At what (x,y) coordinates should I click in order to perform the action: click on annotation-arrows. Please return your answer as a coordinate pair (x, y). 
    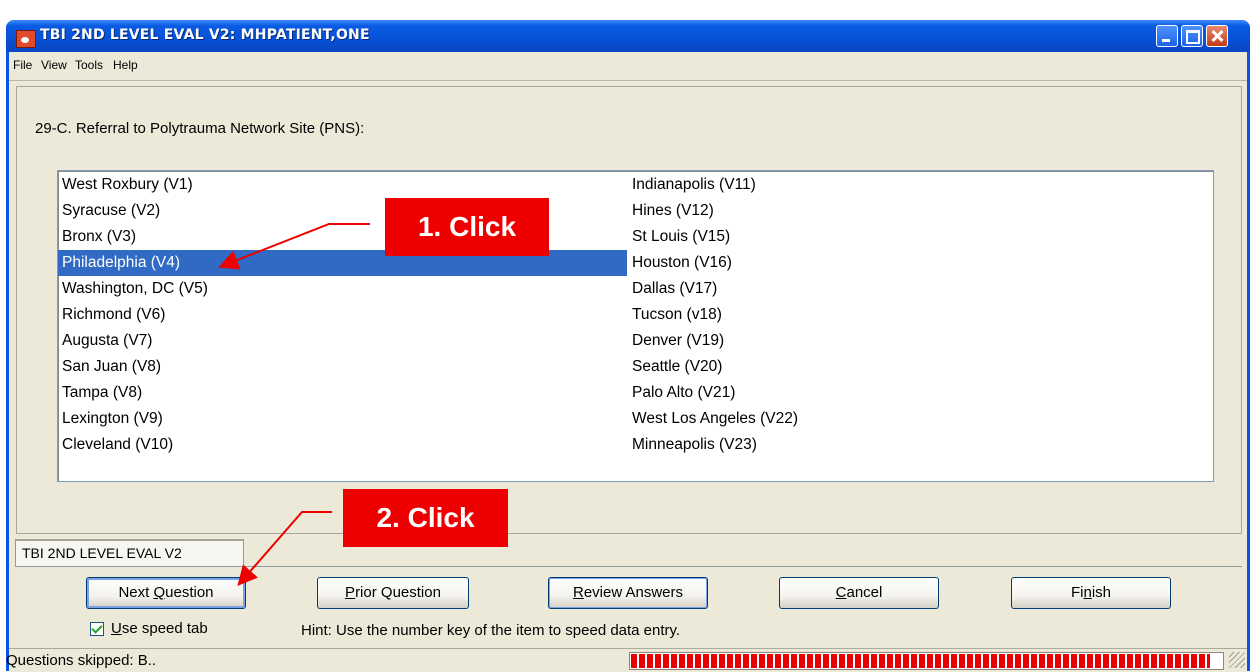
    Looking at the image, I should click on (294, 405).